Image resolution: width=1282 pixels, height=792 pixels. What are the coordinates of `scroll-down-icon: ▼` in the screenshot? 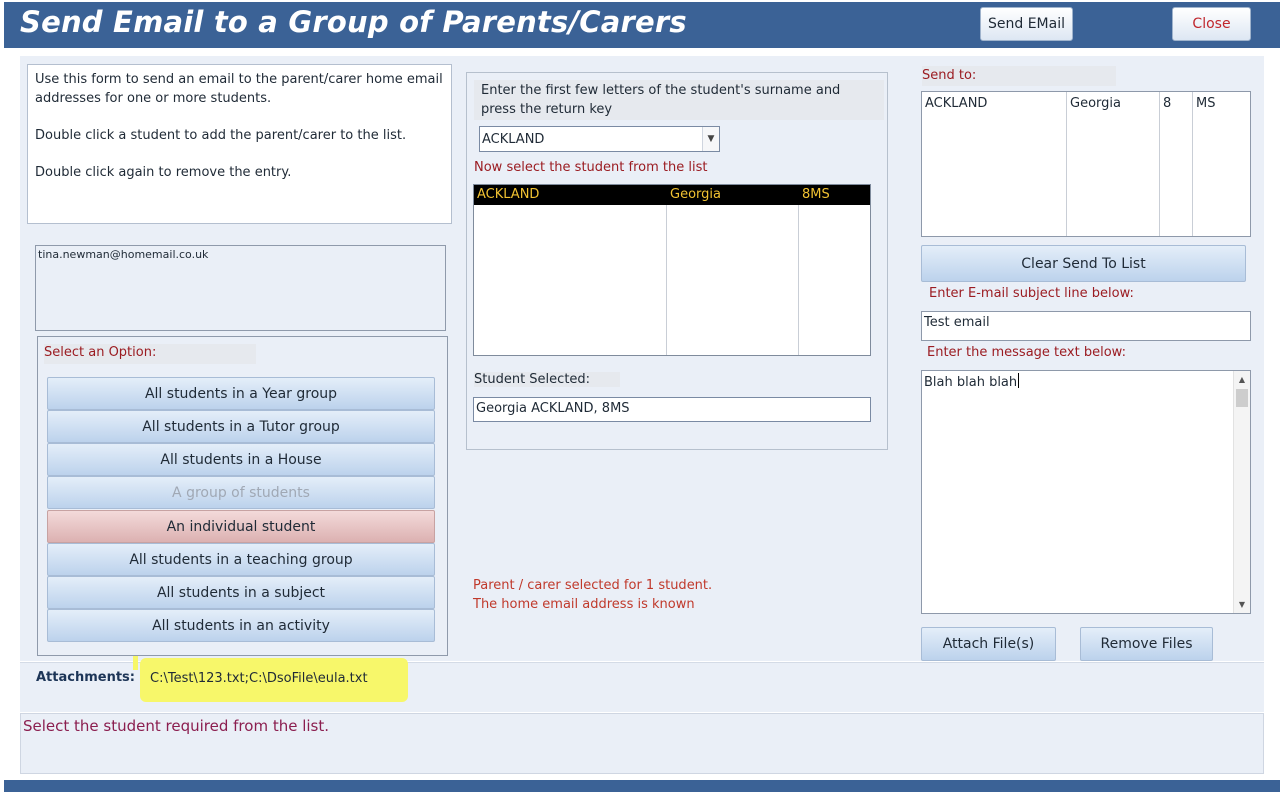 It's located at (1242, 604).